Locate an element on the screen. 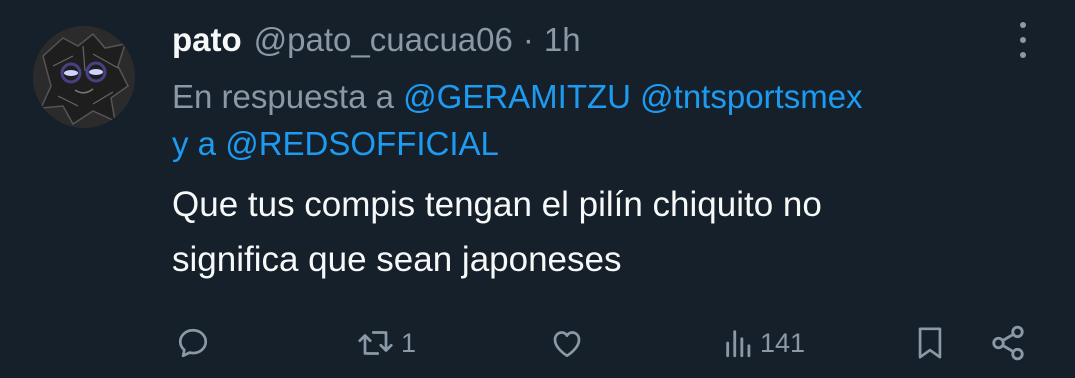  share-icon is located at coordinates (1008, 343).